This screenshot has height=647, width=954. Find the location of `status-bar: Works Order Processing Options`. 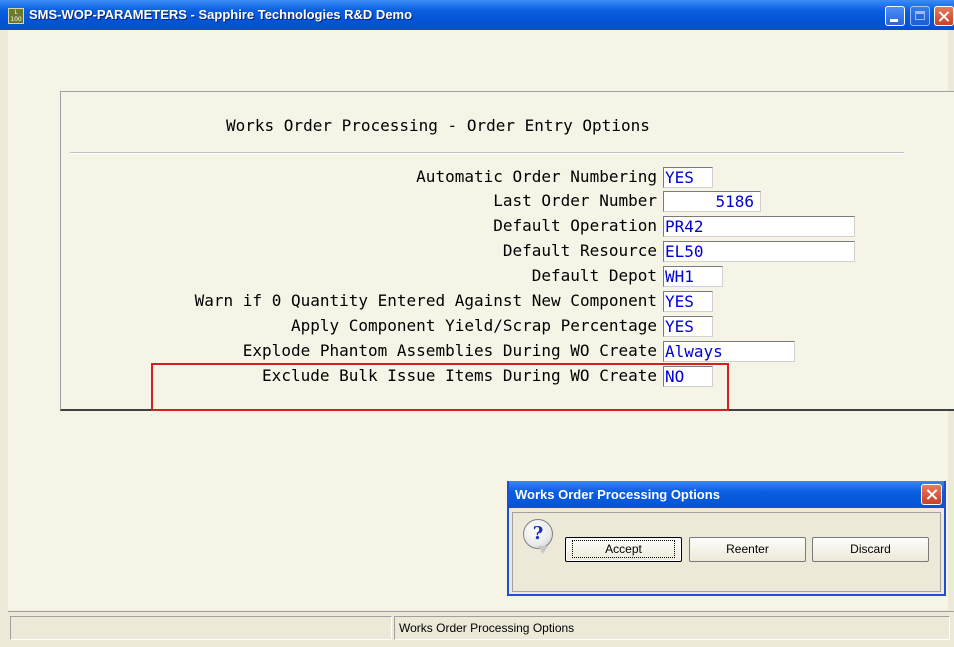

status-bar: Works Order Processing Options is located at coordinates (481, 627).